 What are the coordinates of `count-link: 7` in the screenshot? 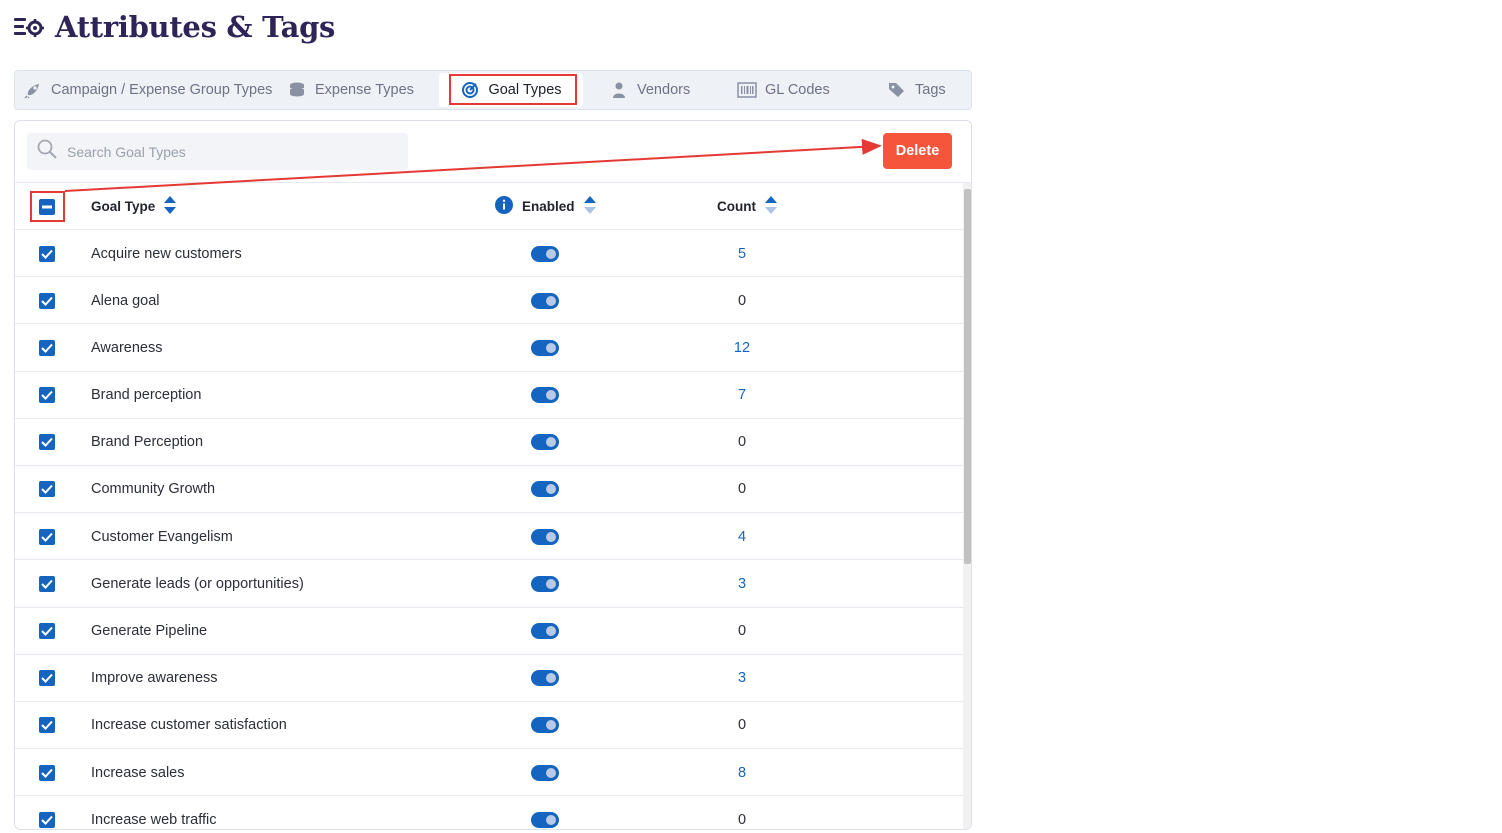 It's located at (742, 395).